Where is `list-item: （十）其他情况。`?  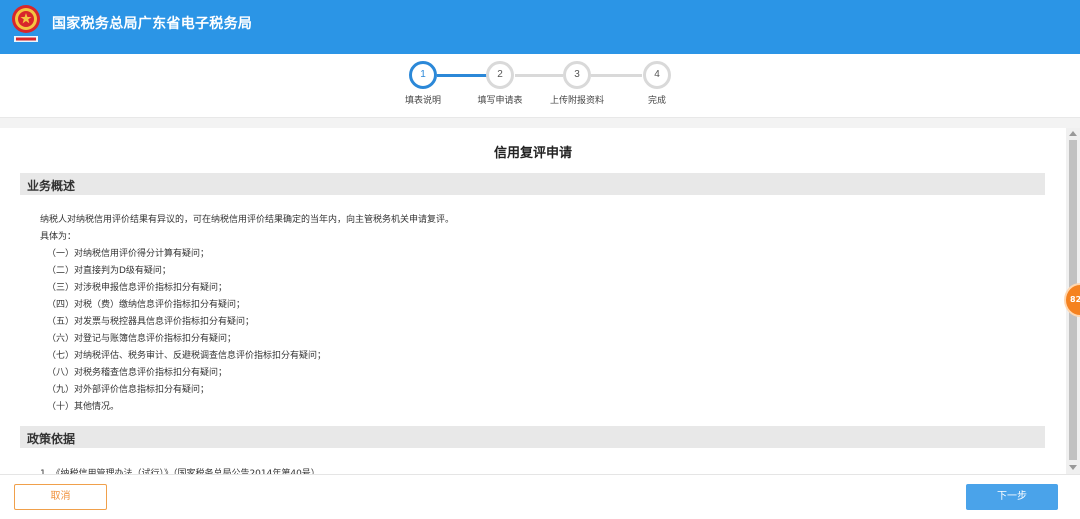
list-item: （十）其他情况。 is located at coordinates (83, 407).